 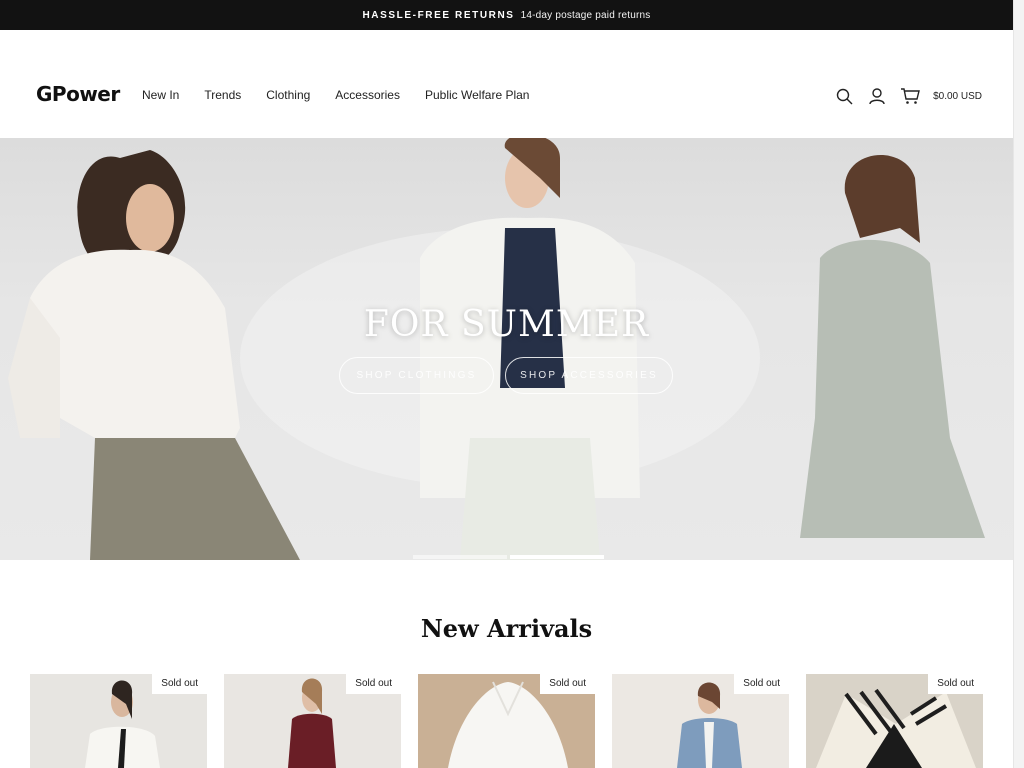 What do you see at coordinates (160, 95) in the screenshot?
I see `nav-new-in: New In` at bounding box center [160, 95].